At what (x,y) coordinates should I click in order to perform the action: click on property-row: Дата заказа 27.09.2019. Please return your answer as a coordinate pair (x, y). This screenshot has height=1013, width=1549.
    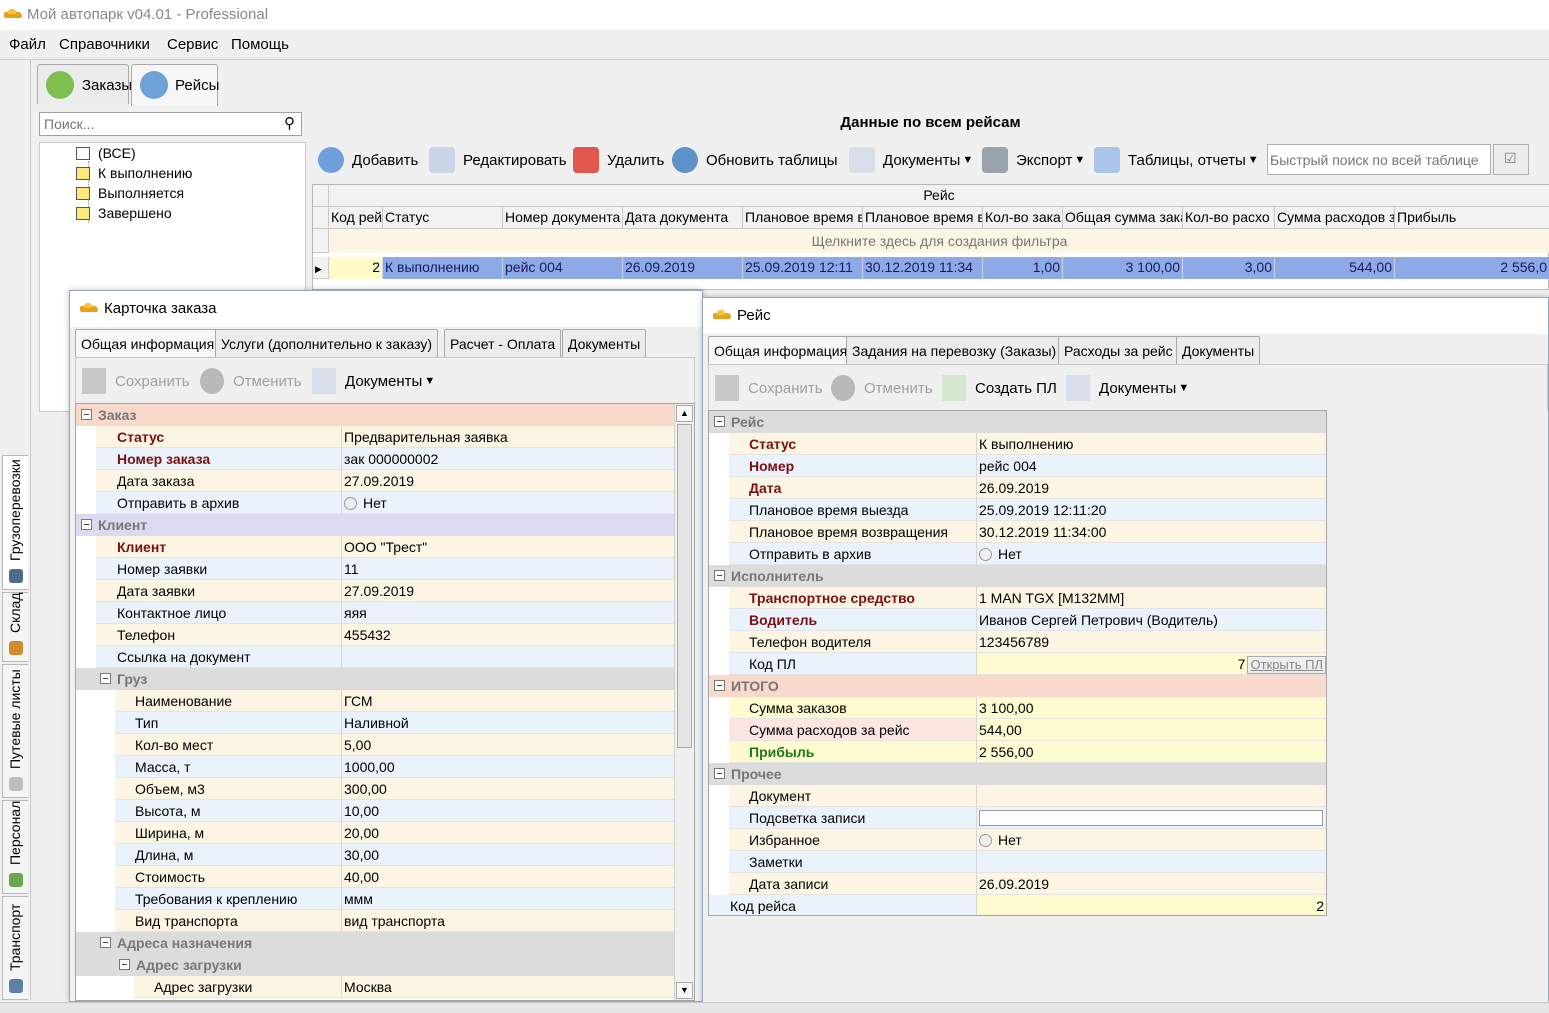
    Looking at the image, I should click on (375, 481).